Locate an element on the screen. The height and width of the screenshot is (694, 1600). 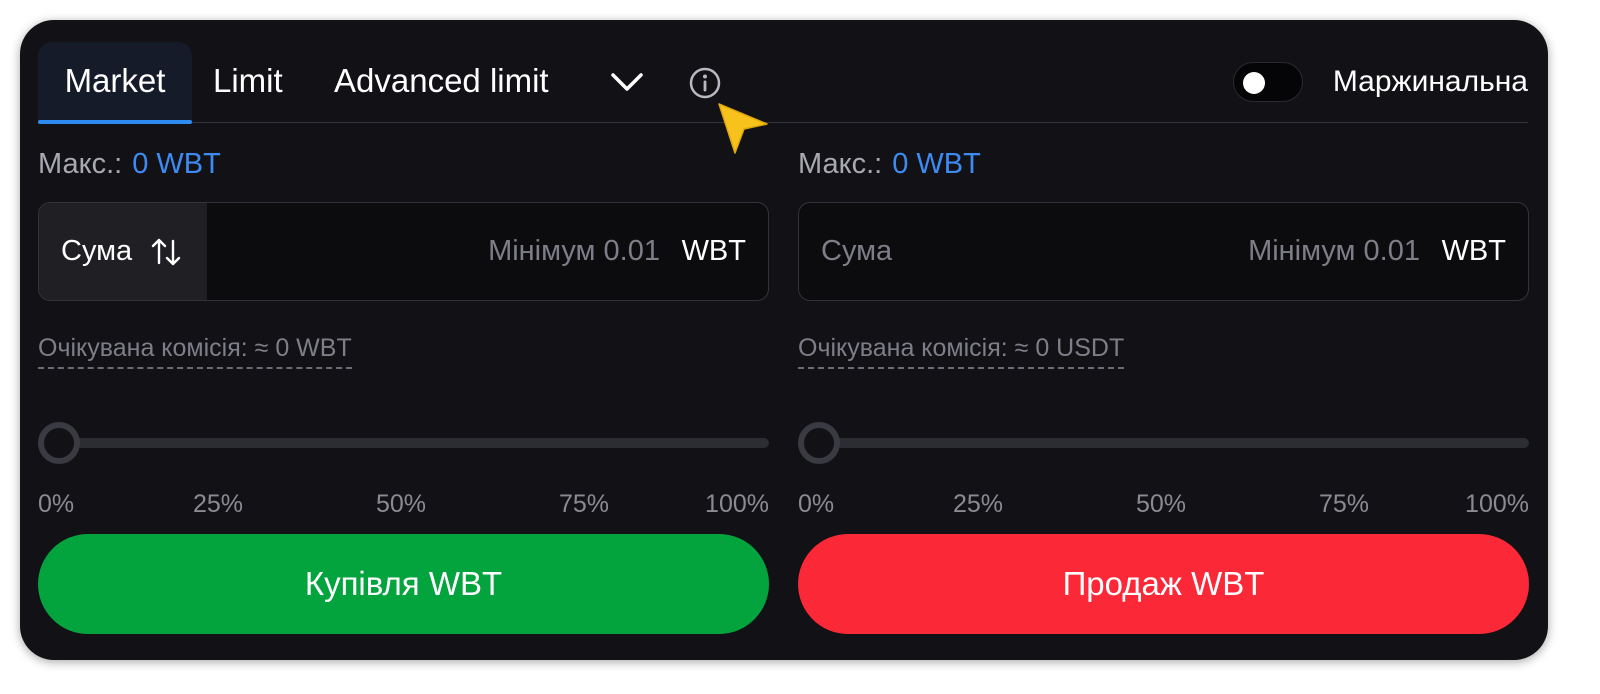
sell-button: Продаж WBT is located at coordinates (1163, 584).